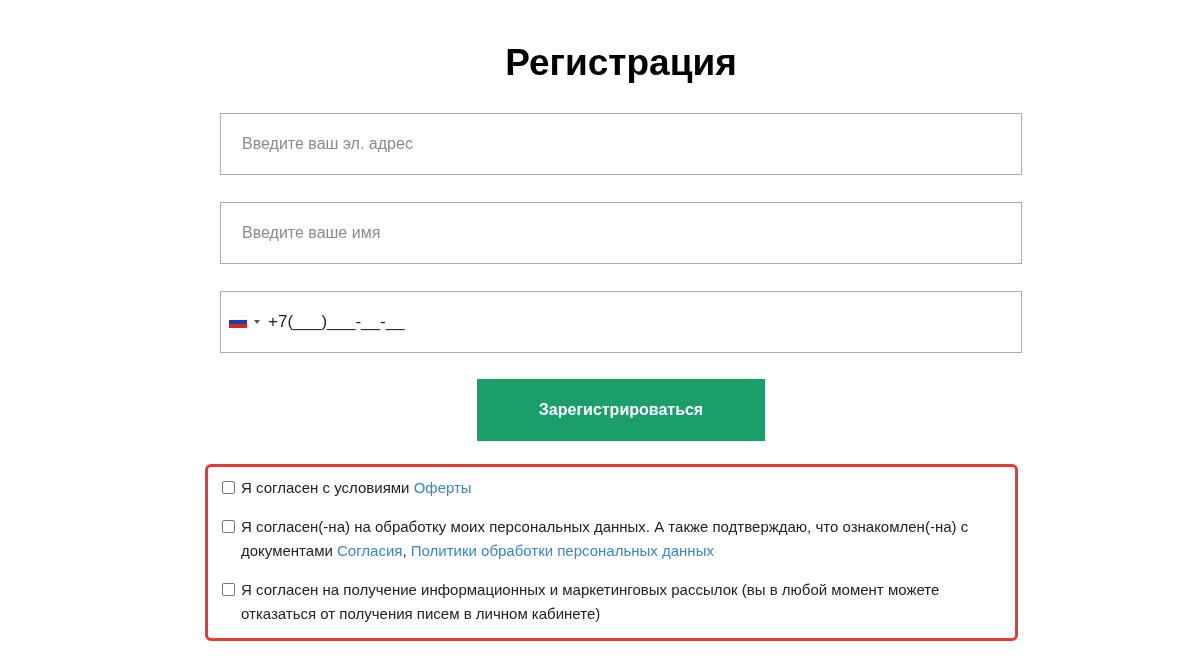 Image resolution: width=1199 pixels, height=661 pixels. What do you see at coordinates (562, 550) in the screenshot?
I see `document-link: Политики обработки персональных данных` at bounding box center [562, 550].